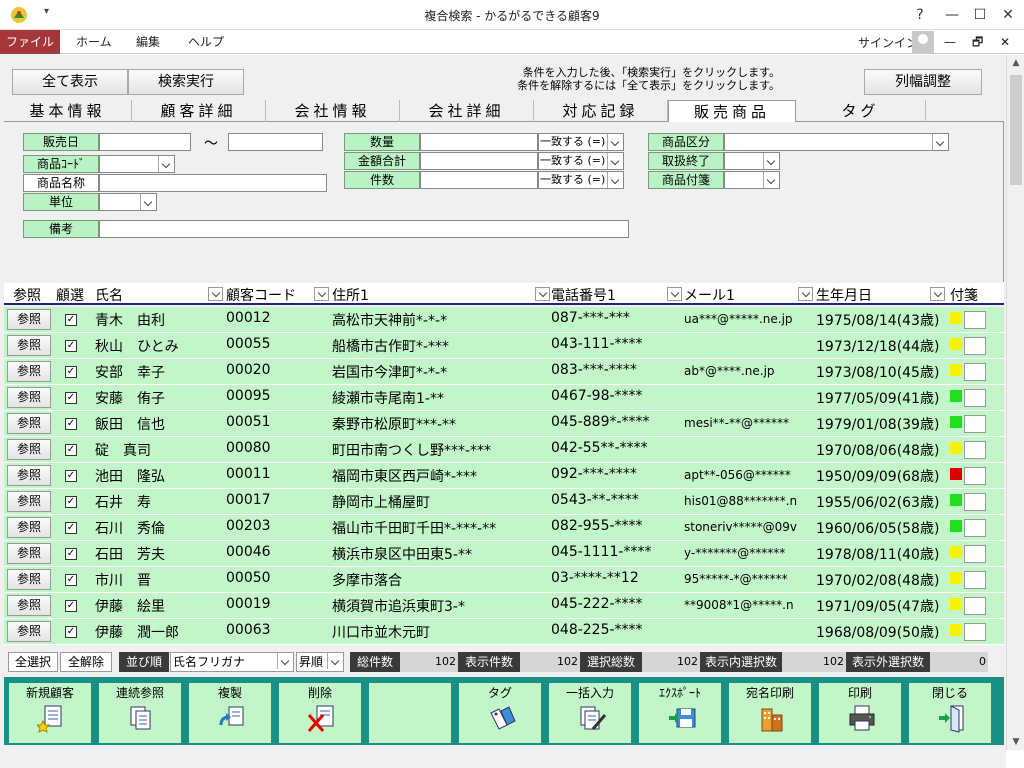 The height and width of the screenshot is (768, 1024). I want to click on menu-help: ヘルプ, so click(206, 42).